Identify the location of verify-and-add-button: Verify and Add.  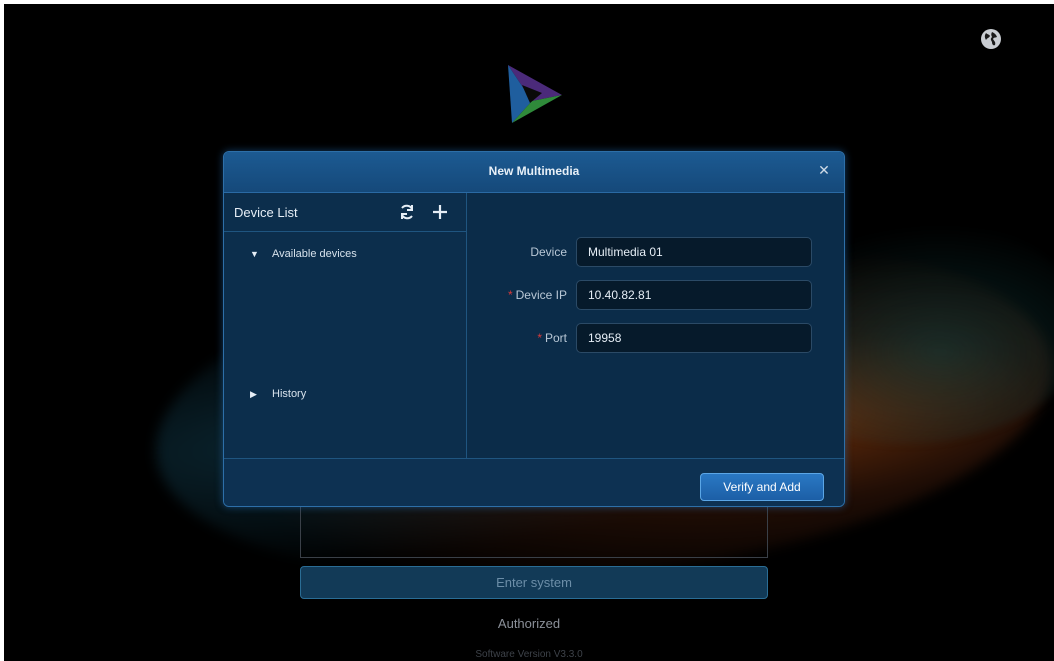
(762, 487).